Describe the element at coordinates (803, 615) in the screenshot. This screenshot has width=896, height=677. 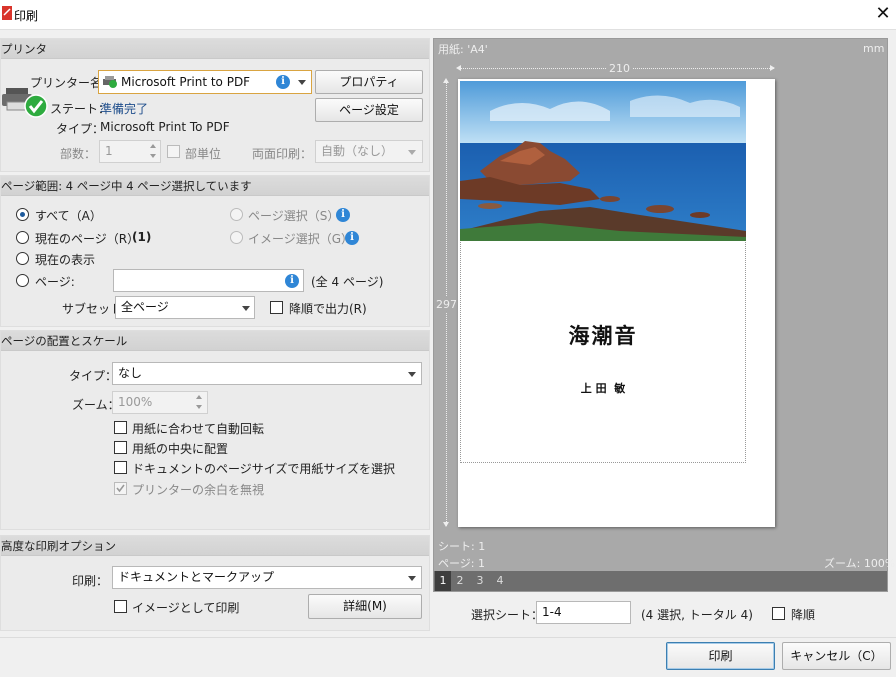
I see `descending-label: 降順` at that location.